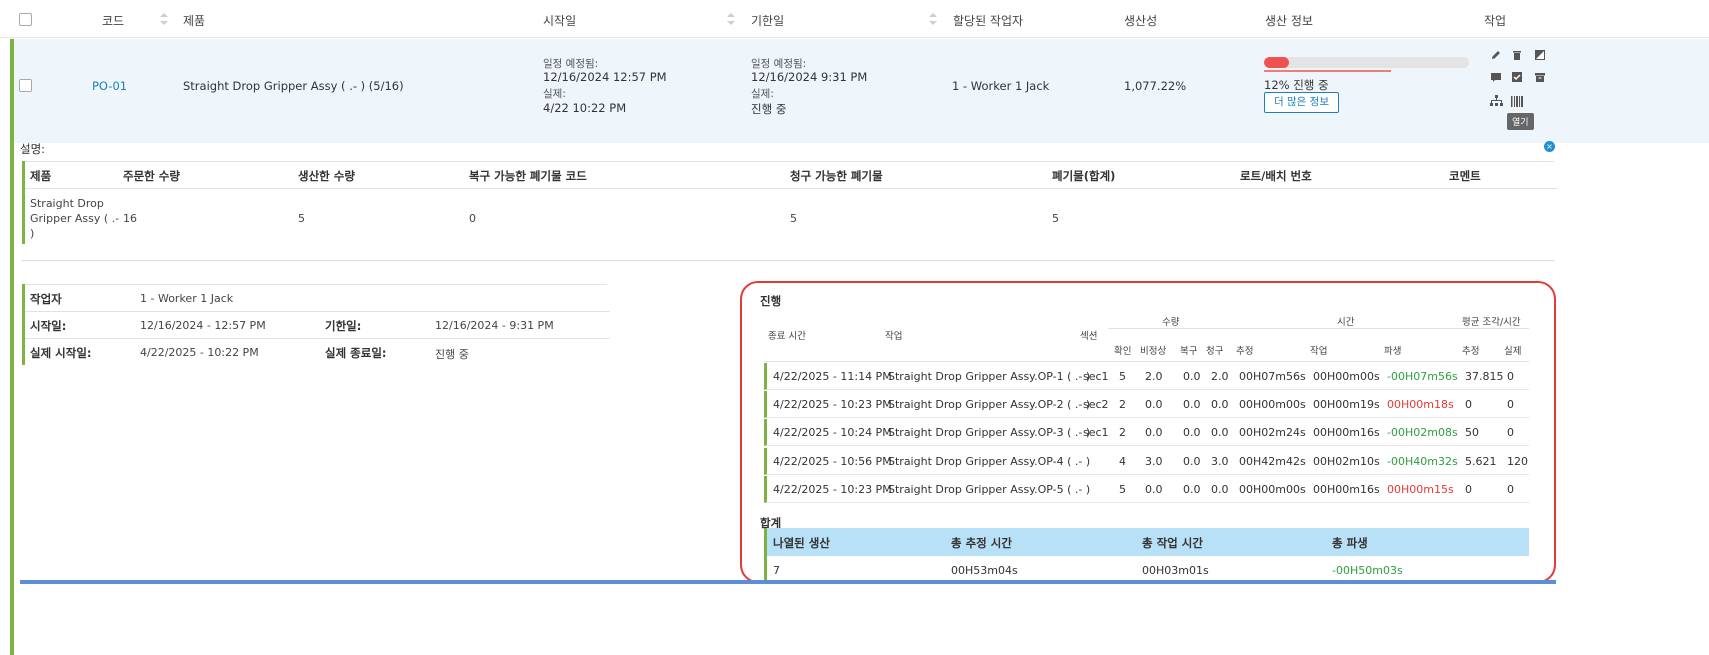 The image size is (1709, 655). What do you see at coordinates (1123, 351) in the screenshot?
I see `col-confirm: 확인` at bounding box center [1123, 351].